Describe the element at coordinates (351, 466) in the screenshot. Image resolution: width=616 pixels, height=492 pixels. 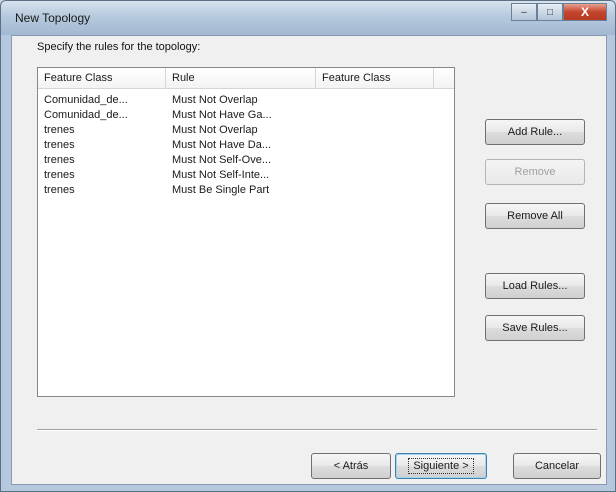
I see `back-button: < Atrás` at that location.